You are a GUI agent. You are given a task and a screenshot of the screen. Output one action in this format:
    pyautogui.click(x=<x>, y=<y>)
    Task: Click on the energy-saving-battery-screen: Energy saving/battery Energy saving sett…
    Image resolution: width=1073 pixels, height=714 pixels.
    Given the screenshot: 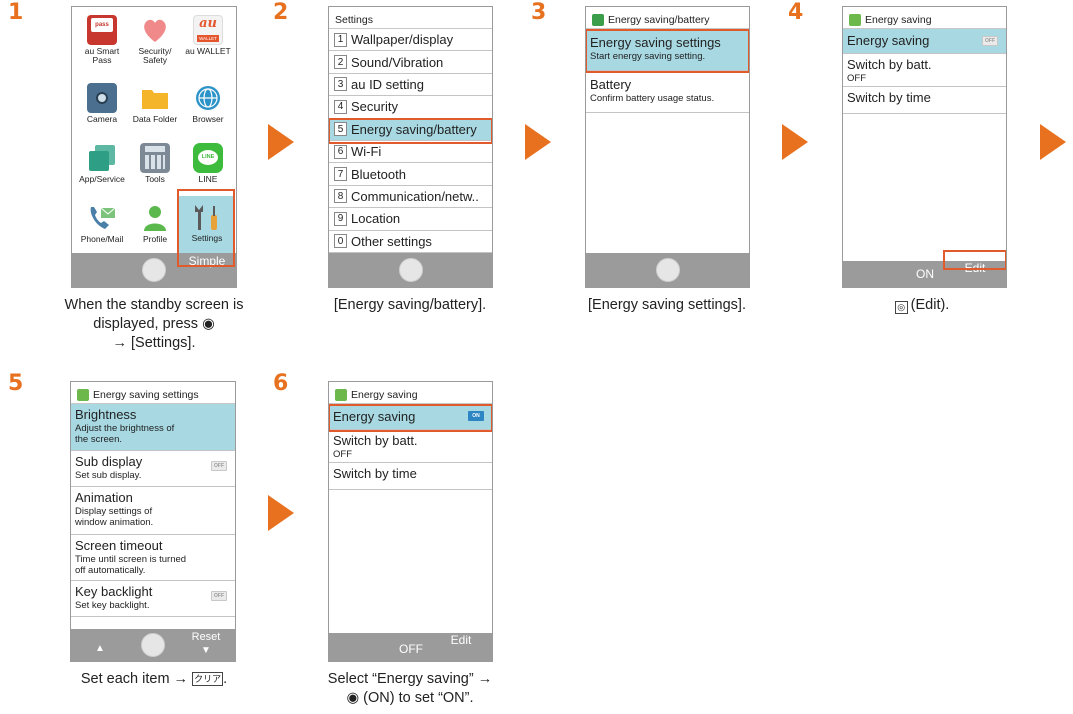 What is the action you would take?
    pyautogui.click(x=667, y=147)
    